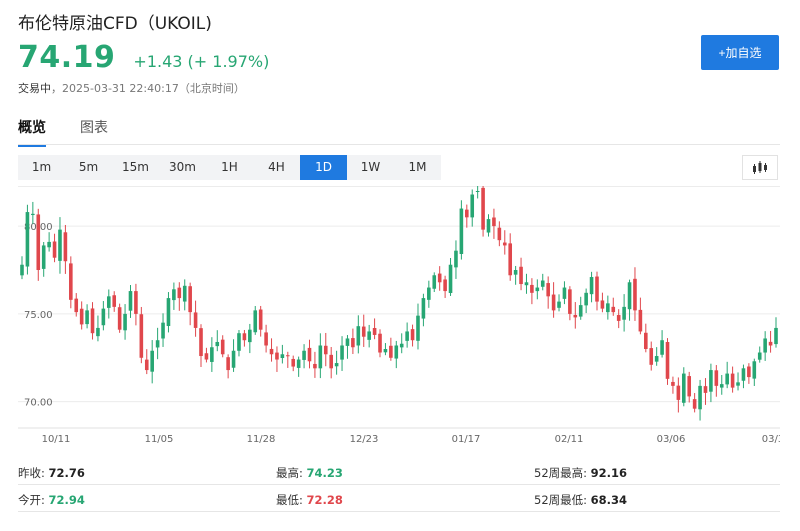  What do you see at coordinates (32, 132) in the screenshot?
I see `tab-overview: 概览` at bounding box center [32, 132].